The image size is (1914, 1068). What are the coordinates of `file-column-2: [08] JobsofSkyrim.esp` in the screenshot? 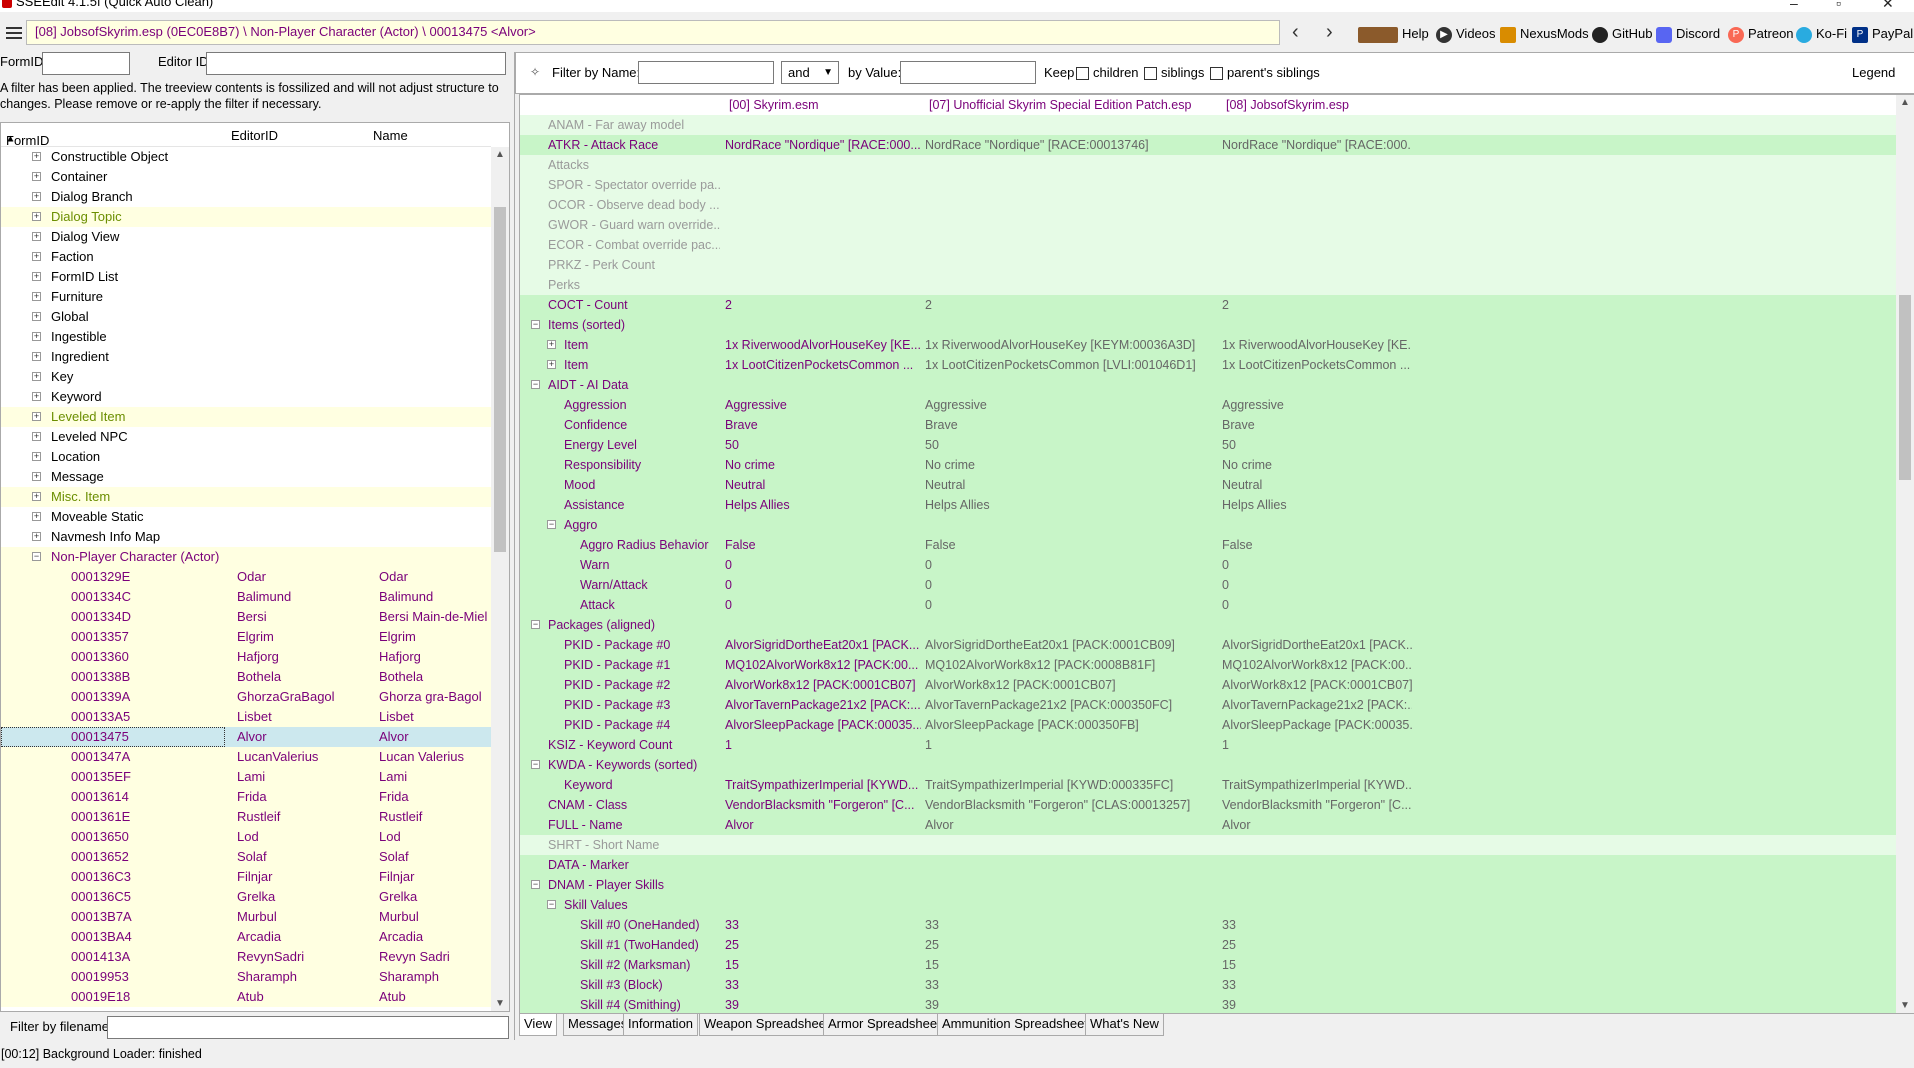 It's located at (1287, 105).